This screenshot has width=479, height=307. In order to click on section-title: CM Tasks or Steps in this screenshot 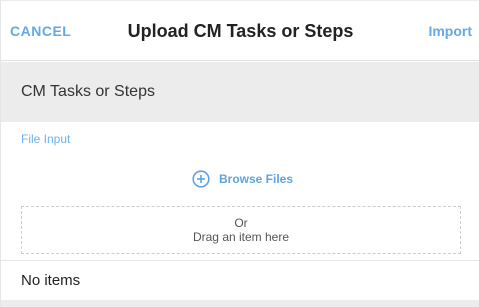, I will do `click(88, 91)`.